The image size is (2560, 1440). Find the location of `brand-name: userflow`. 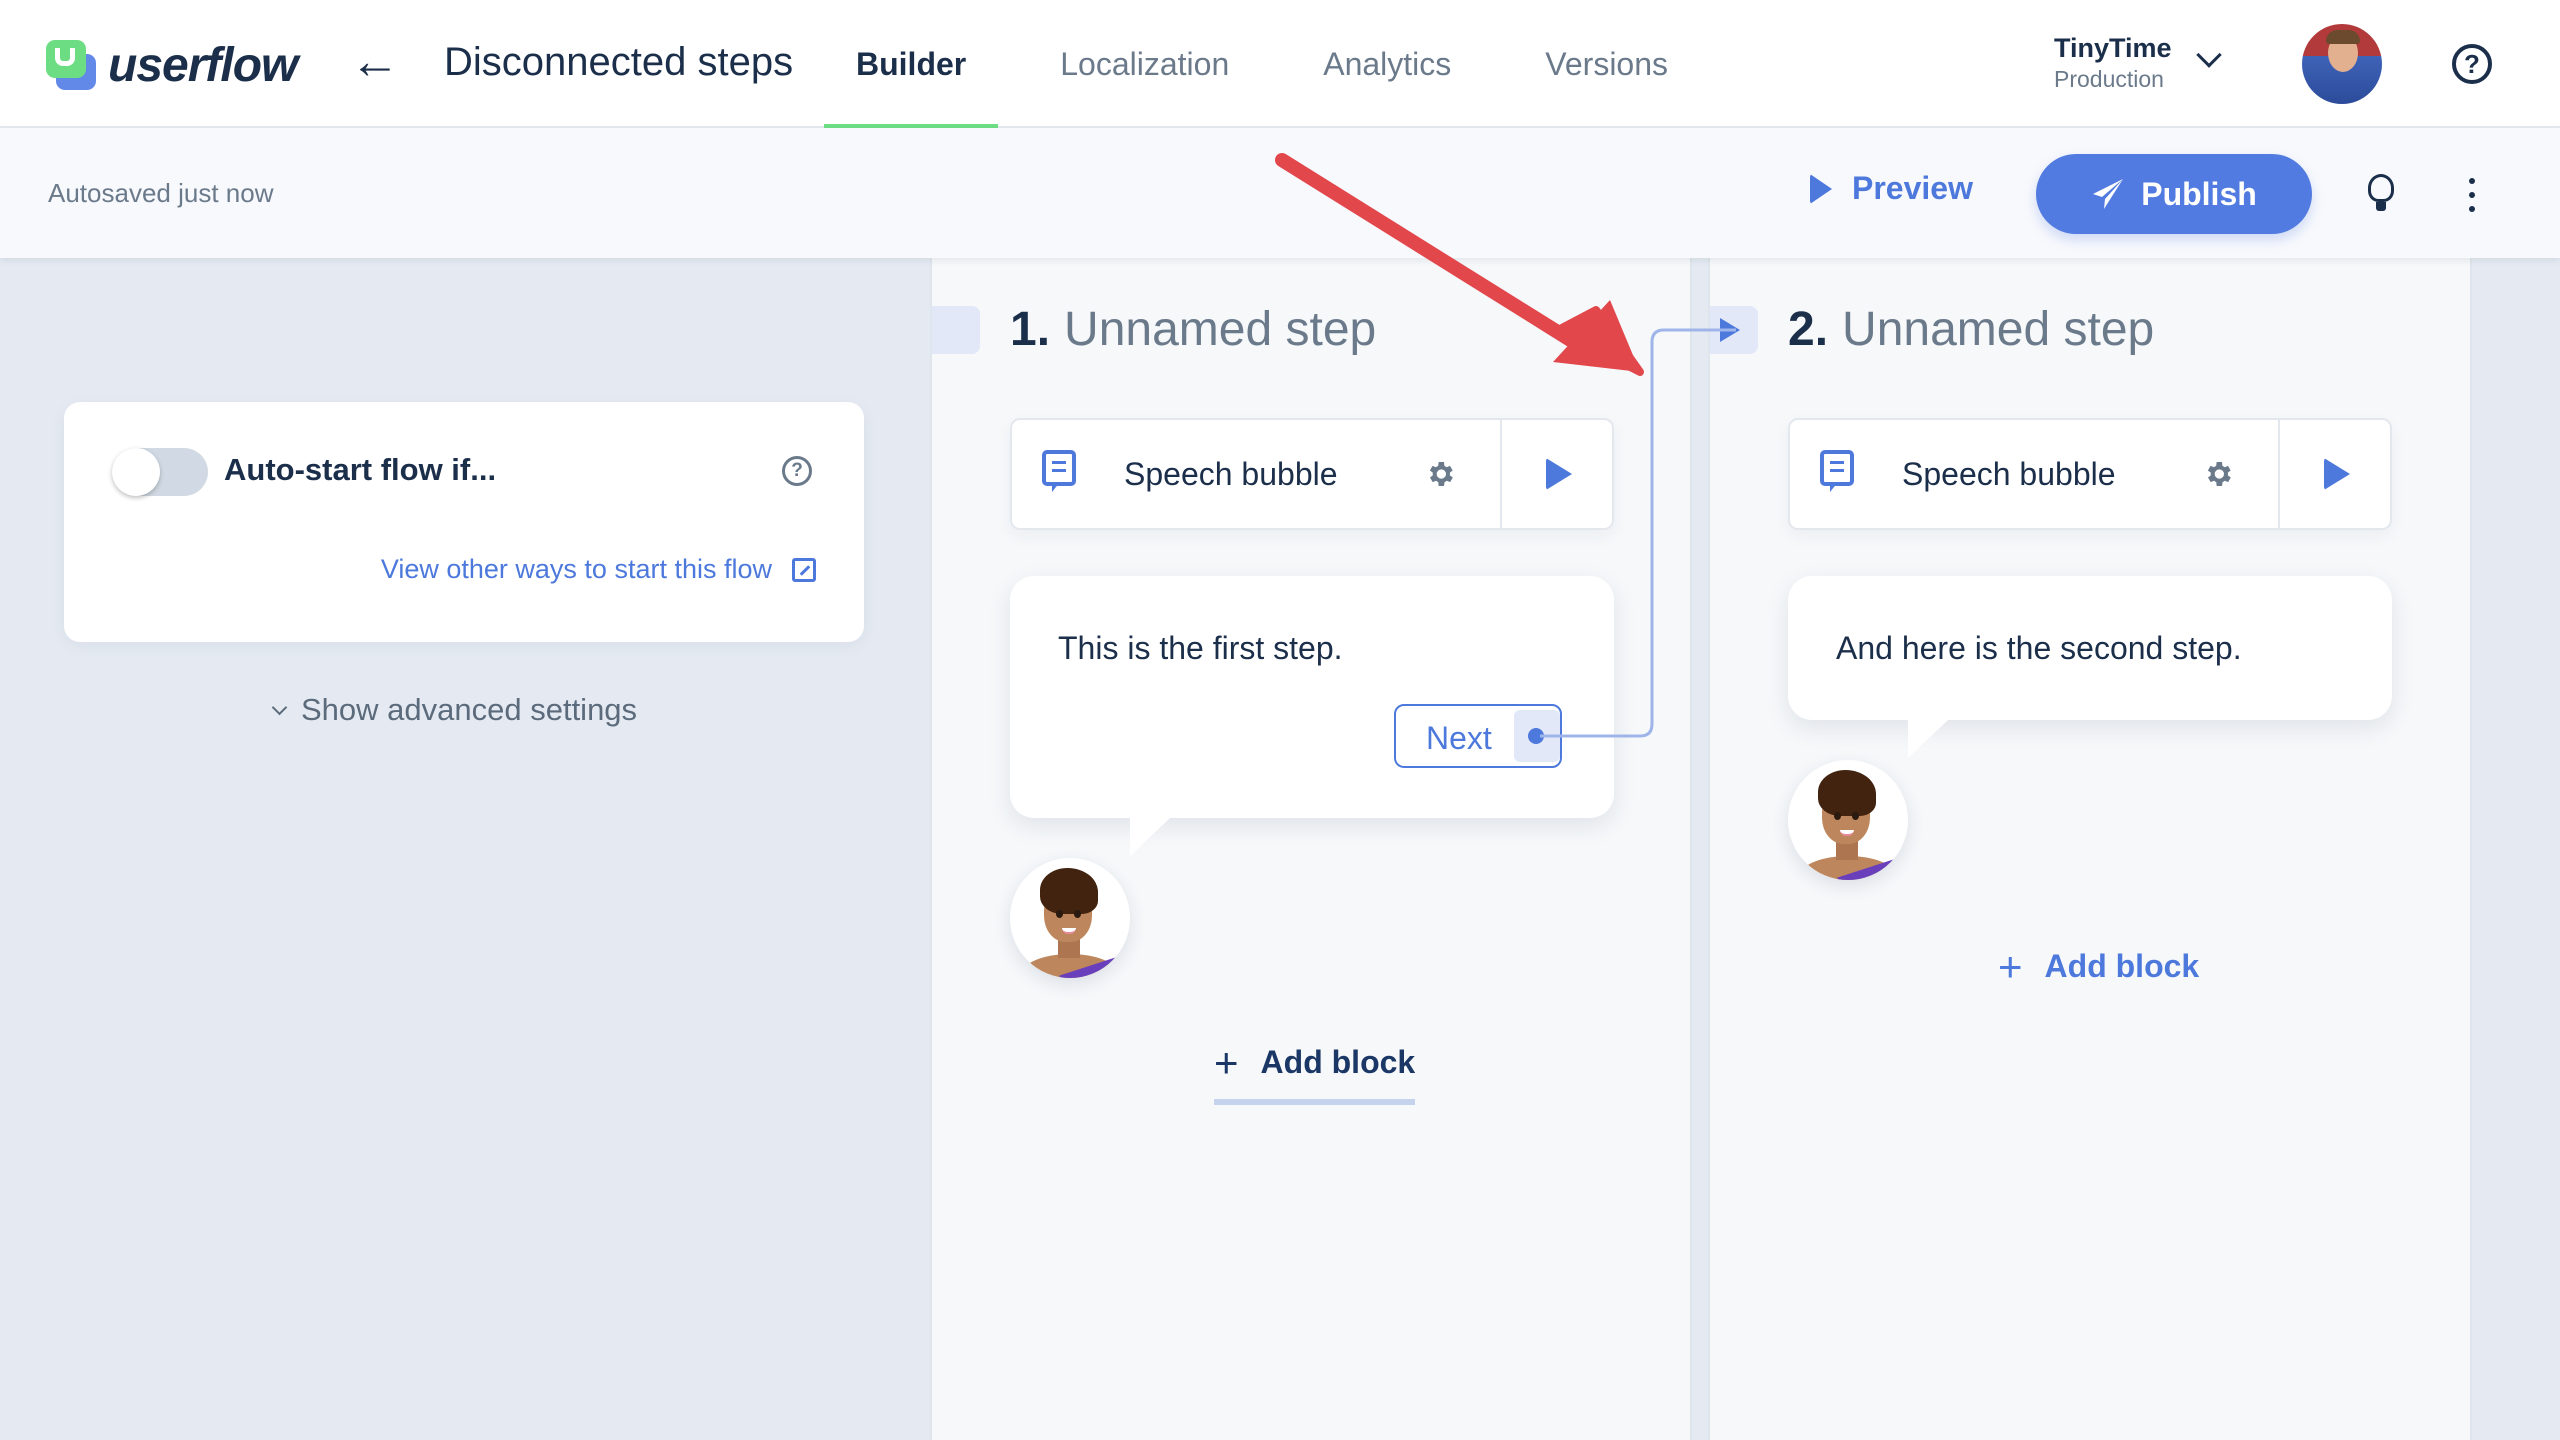

brand-name: userflow is located at coordinates (203, 65).